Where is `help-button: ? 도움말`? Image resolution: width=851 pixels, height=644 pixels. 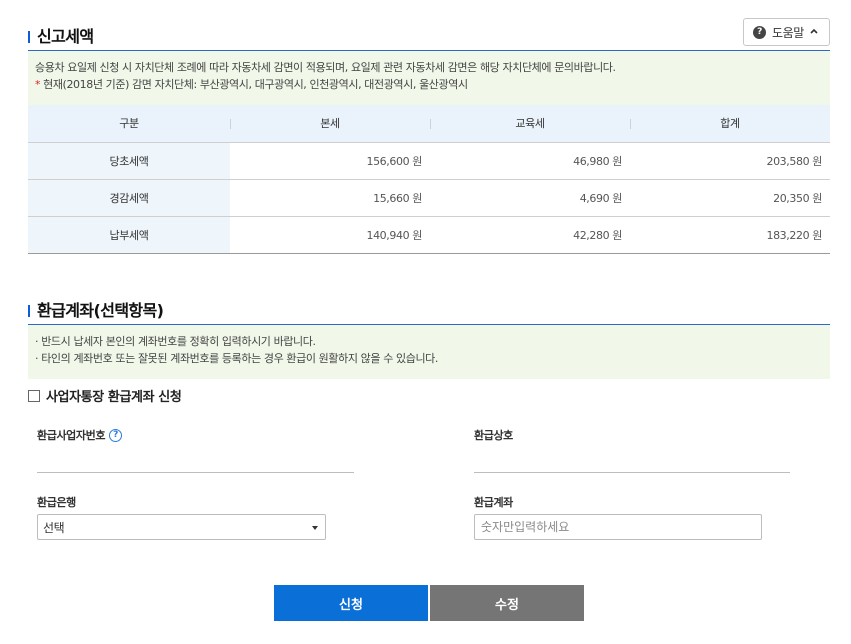
help-button: ? 도움말 is located at coordinates (786, 32).